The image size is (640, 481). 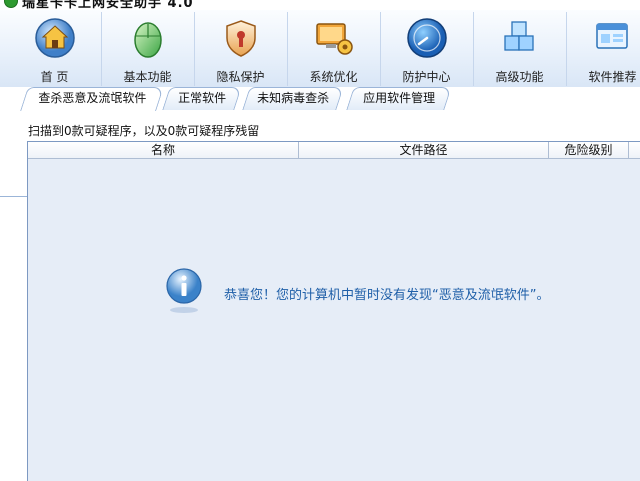 I want to click on app-logo-icon, so click(x=11, y=4).